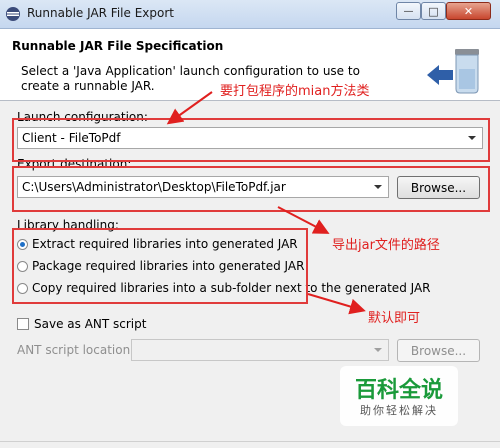 The width and height of the screenshot is (500, 448). I want to click on watermark-logo: 百科全说 助你轻松解决, so click(399, 396).